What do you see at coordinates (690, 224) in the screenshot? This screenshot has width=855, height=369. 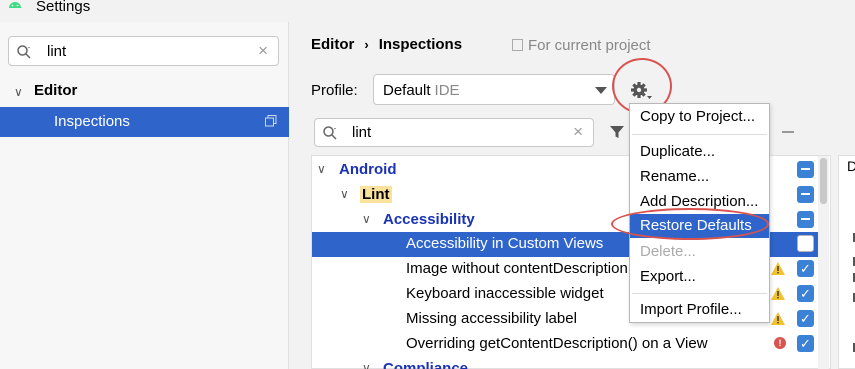 I see `restore-defaults-annotation-circle` at bounding box center [690, 224].